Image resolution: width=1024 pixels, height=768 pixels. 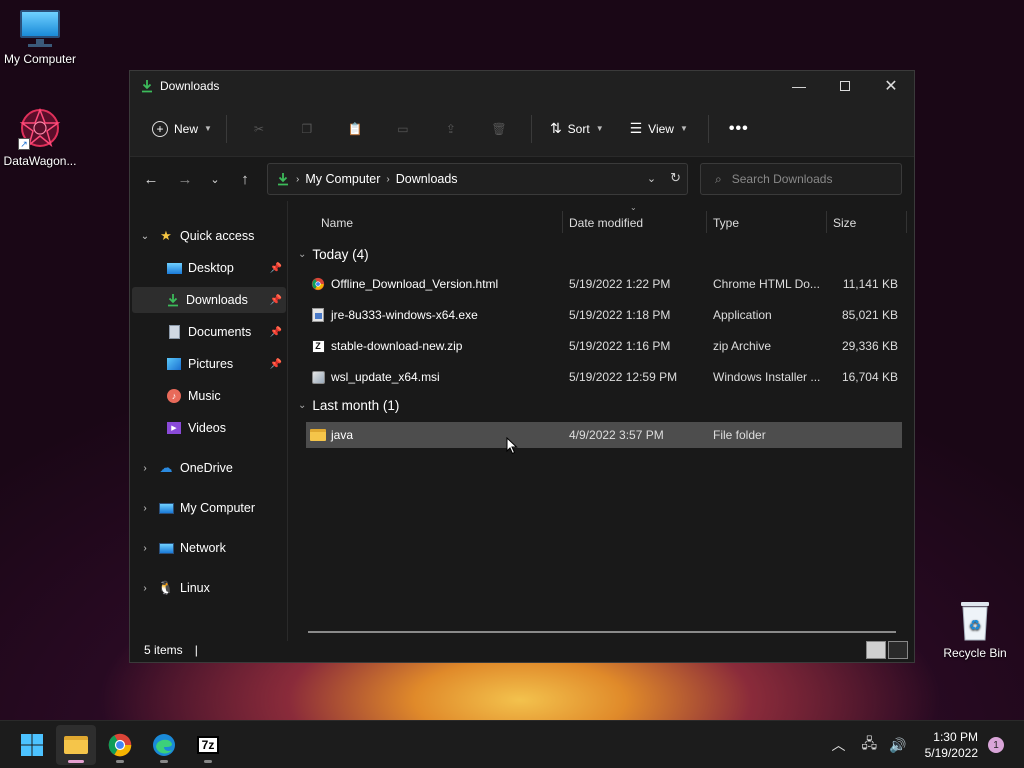 I want to click on search-box: ⌕ Search Downloads, so click(x=801, y=179).